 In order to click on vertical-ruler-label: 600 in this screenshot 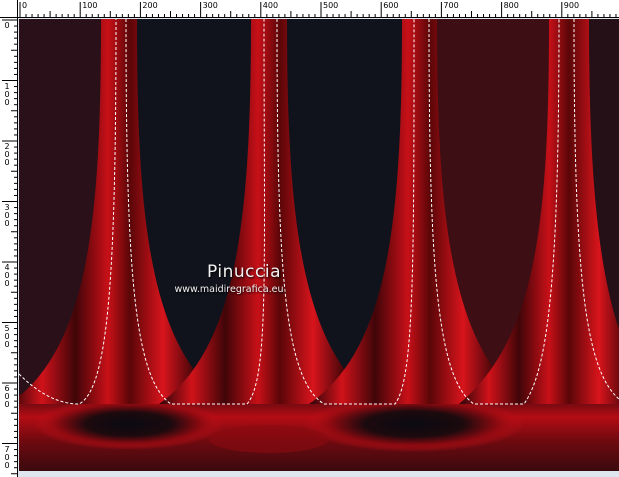, I will do `click(7, 396)`.